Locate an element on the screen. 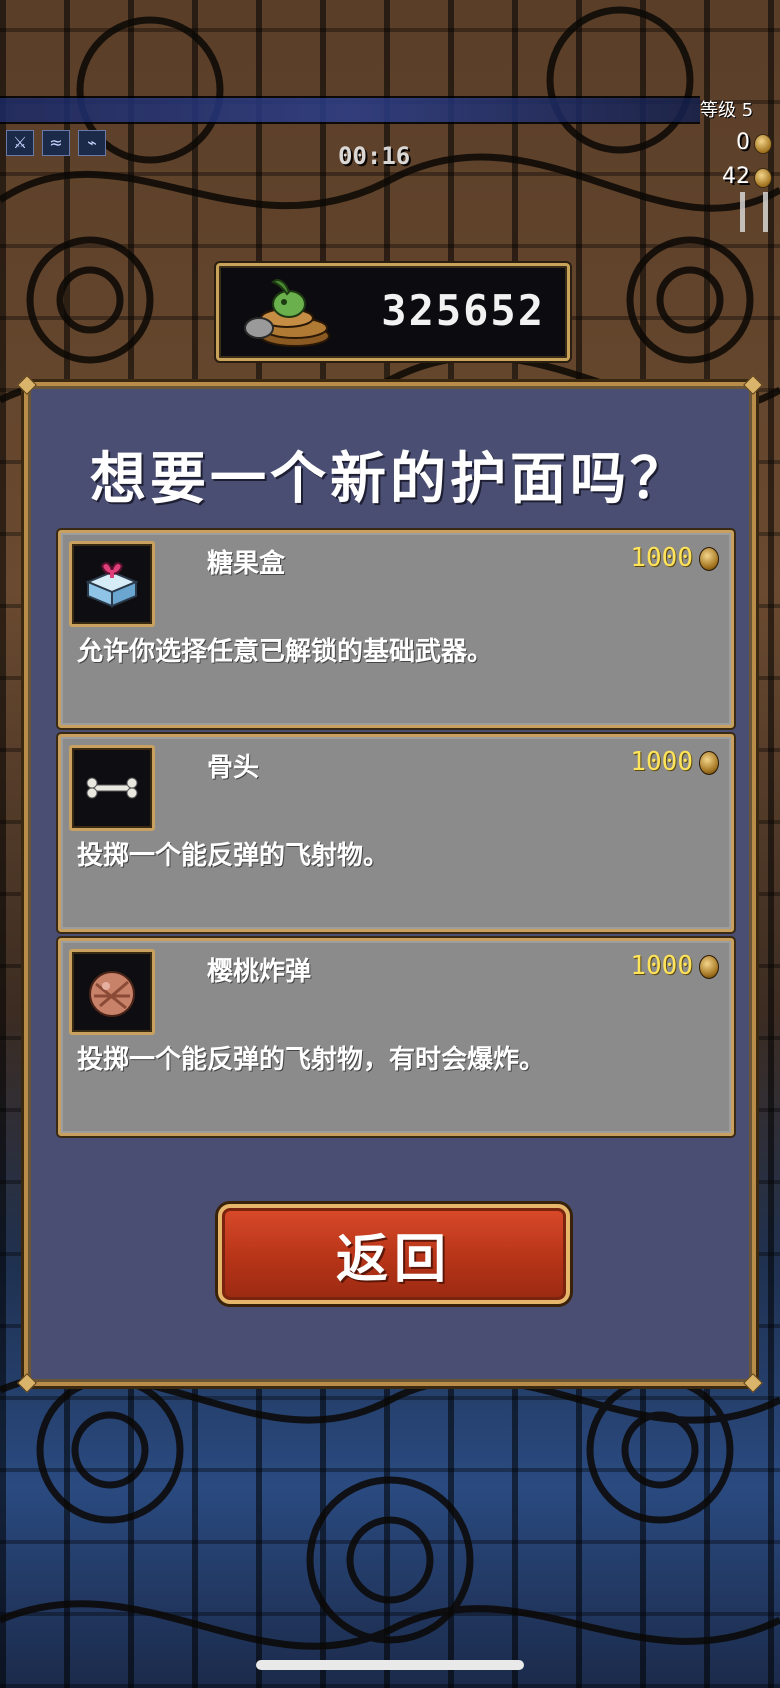 Image resolution: width=780 pixels, height=1688 pixels. item-name: 糖果盒 is located at coordinates (246, 564).